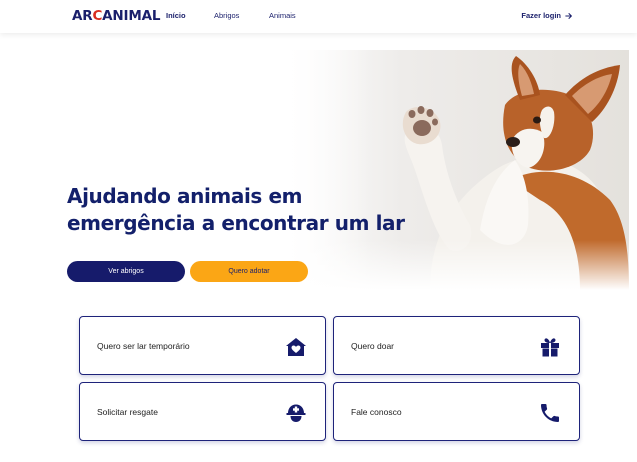 The image size is (637, 462). I want to click on logo: ARCANIMAL, so click(116, 16).